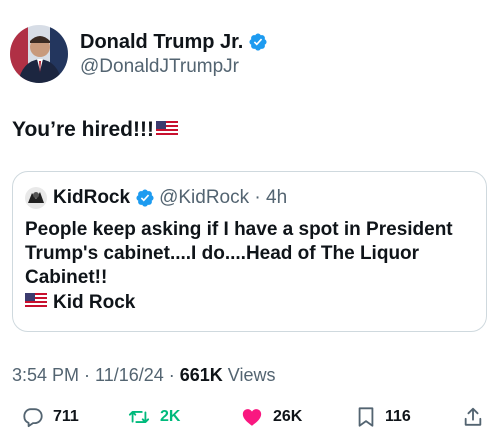 The width and height of the screenshot is (500, 443). I want to click on repost-icon, so click(139, 417).